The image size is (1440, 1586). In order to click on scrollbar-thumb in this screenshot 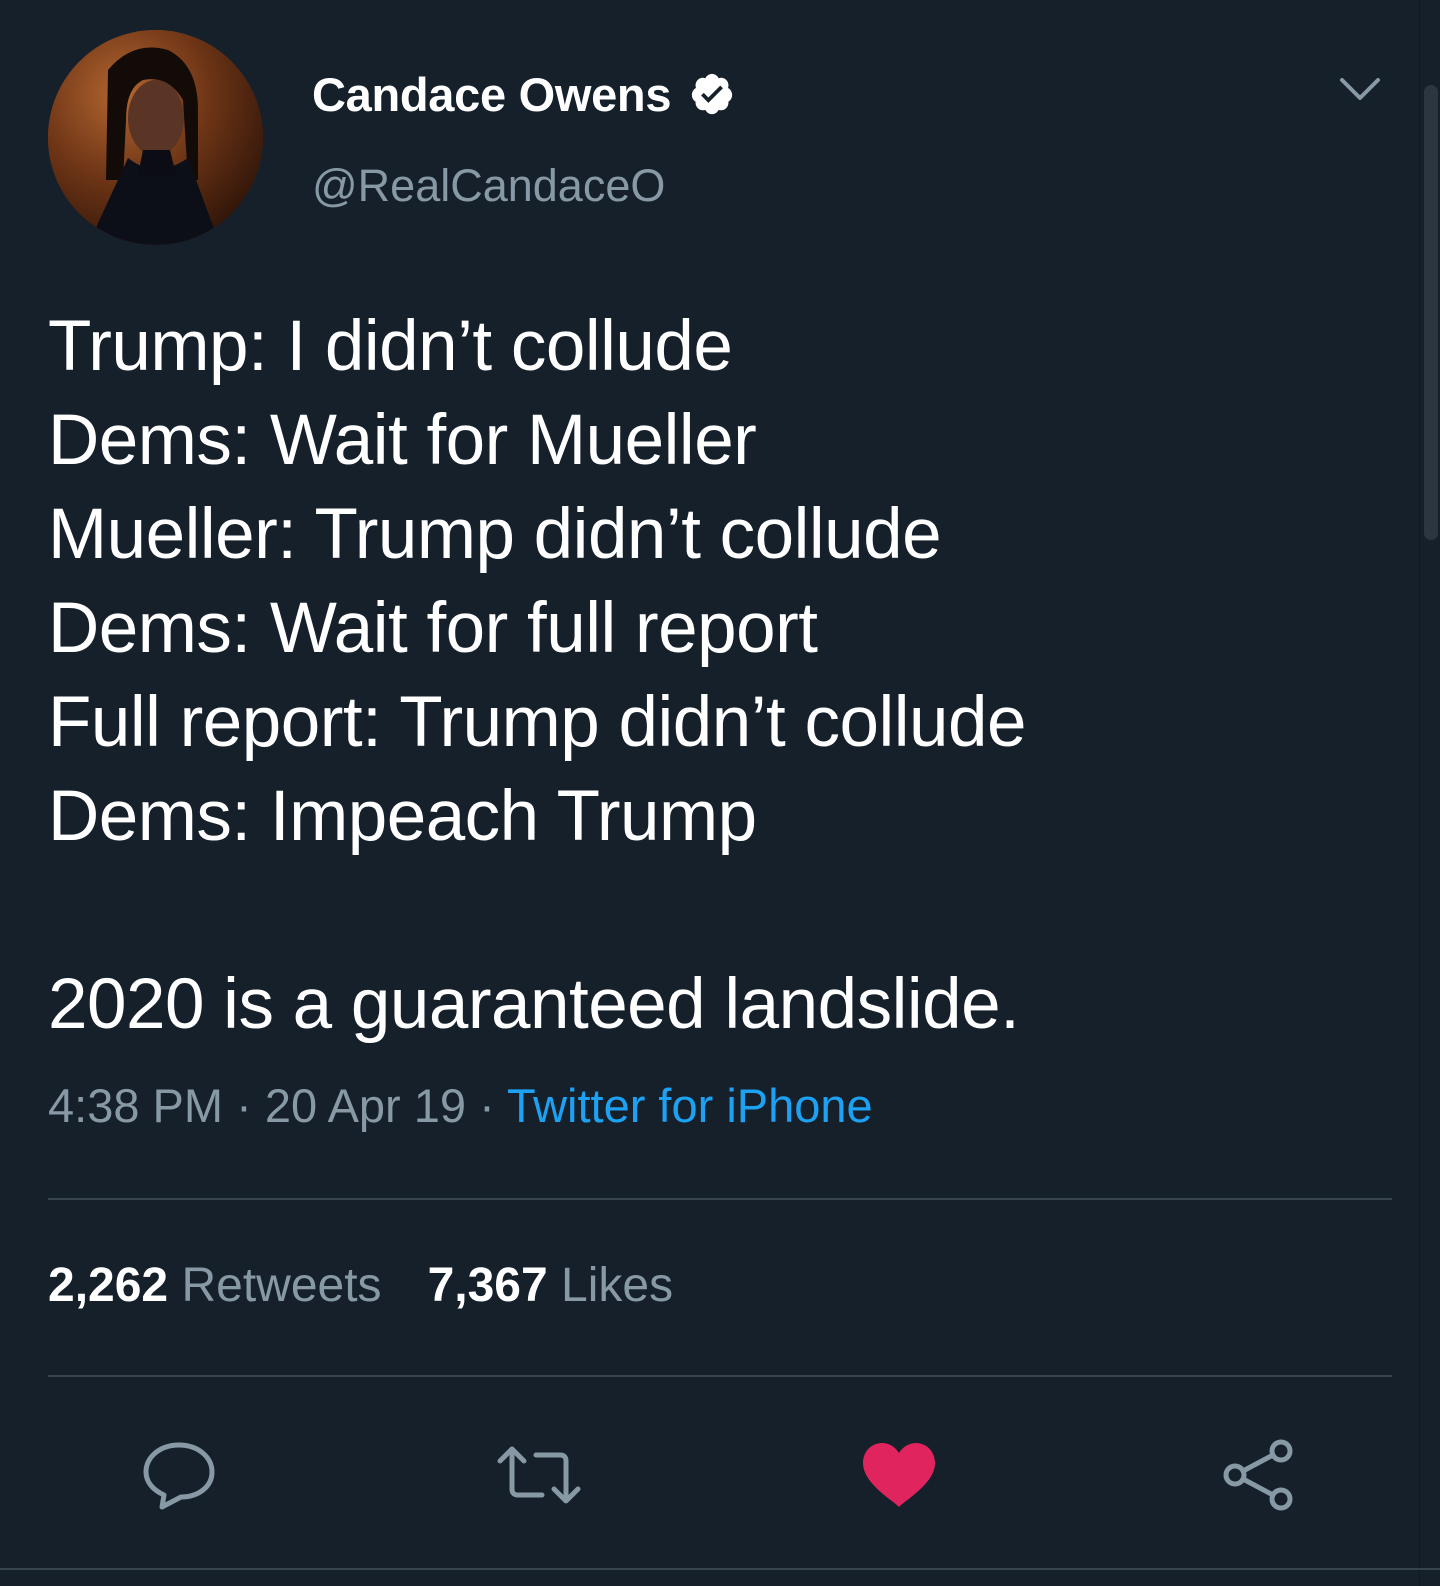, I will do `click(1431, 312)`.